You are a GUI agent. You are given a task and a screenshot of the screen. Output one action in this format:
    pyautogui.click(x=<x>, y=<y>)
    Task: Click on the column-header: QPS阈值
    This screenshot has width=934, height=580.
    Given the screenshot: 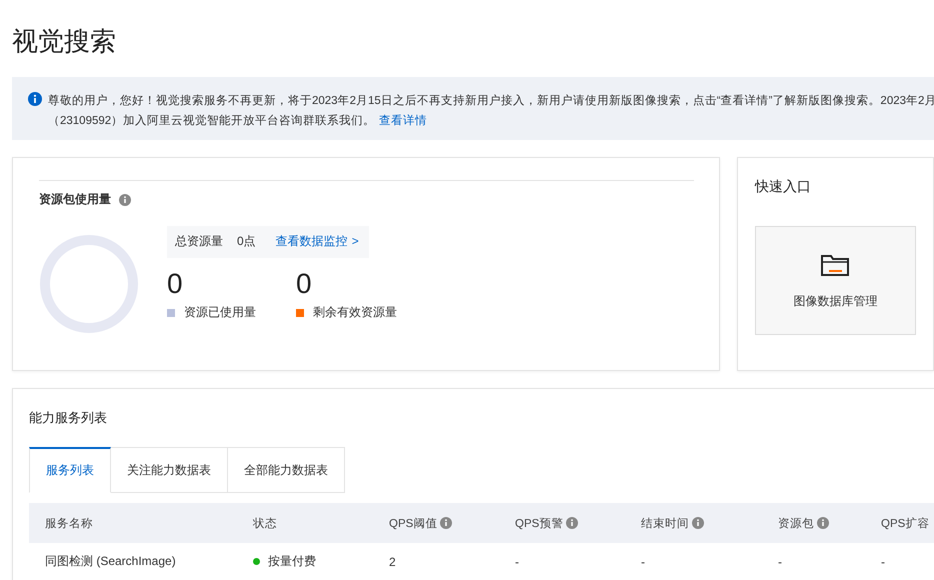 What is the action you would take?
    pyautogui.click(x=413, y=523)
    